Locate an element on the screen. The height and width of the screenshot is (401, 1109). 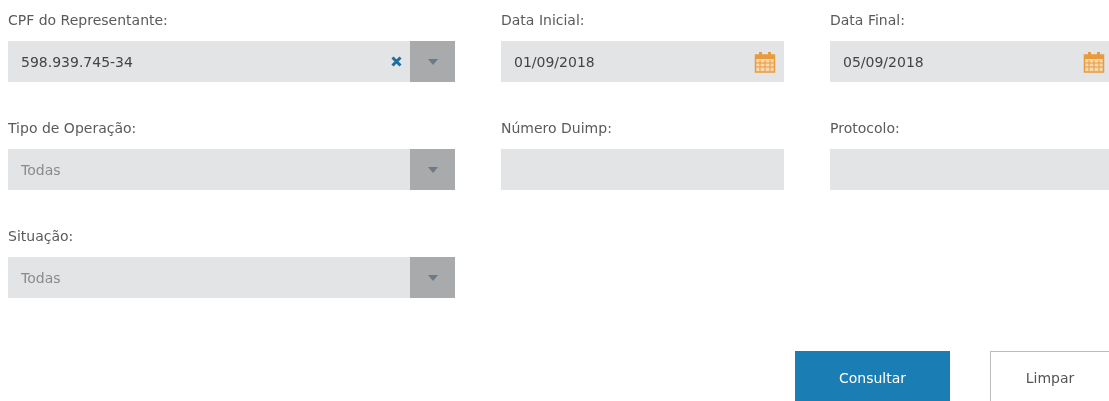
search-button: Consultar is located at coordinates (872, 376).